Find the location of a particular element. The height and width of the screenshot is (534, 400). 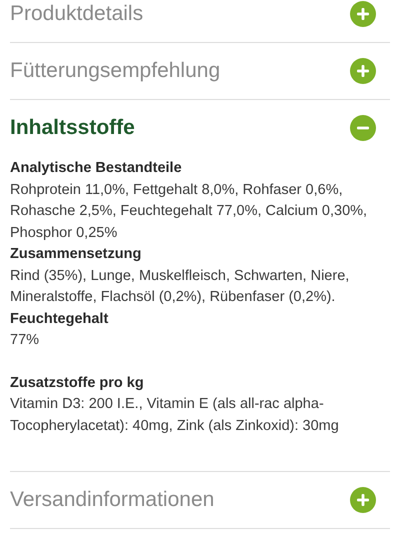

accordion-header: Fütterungsempfehlung is located at coordinates (200, 71).